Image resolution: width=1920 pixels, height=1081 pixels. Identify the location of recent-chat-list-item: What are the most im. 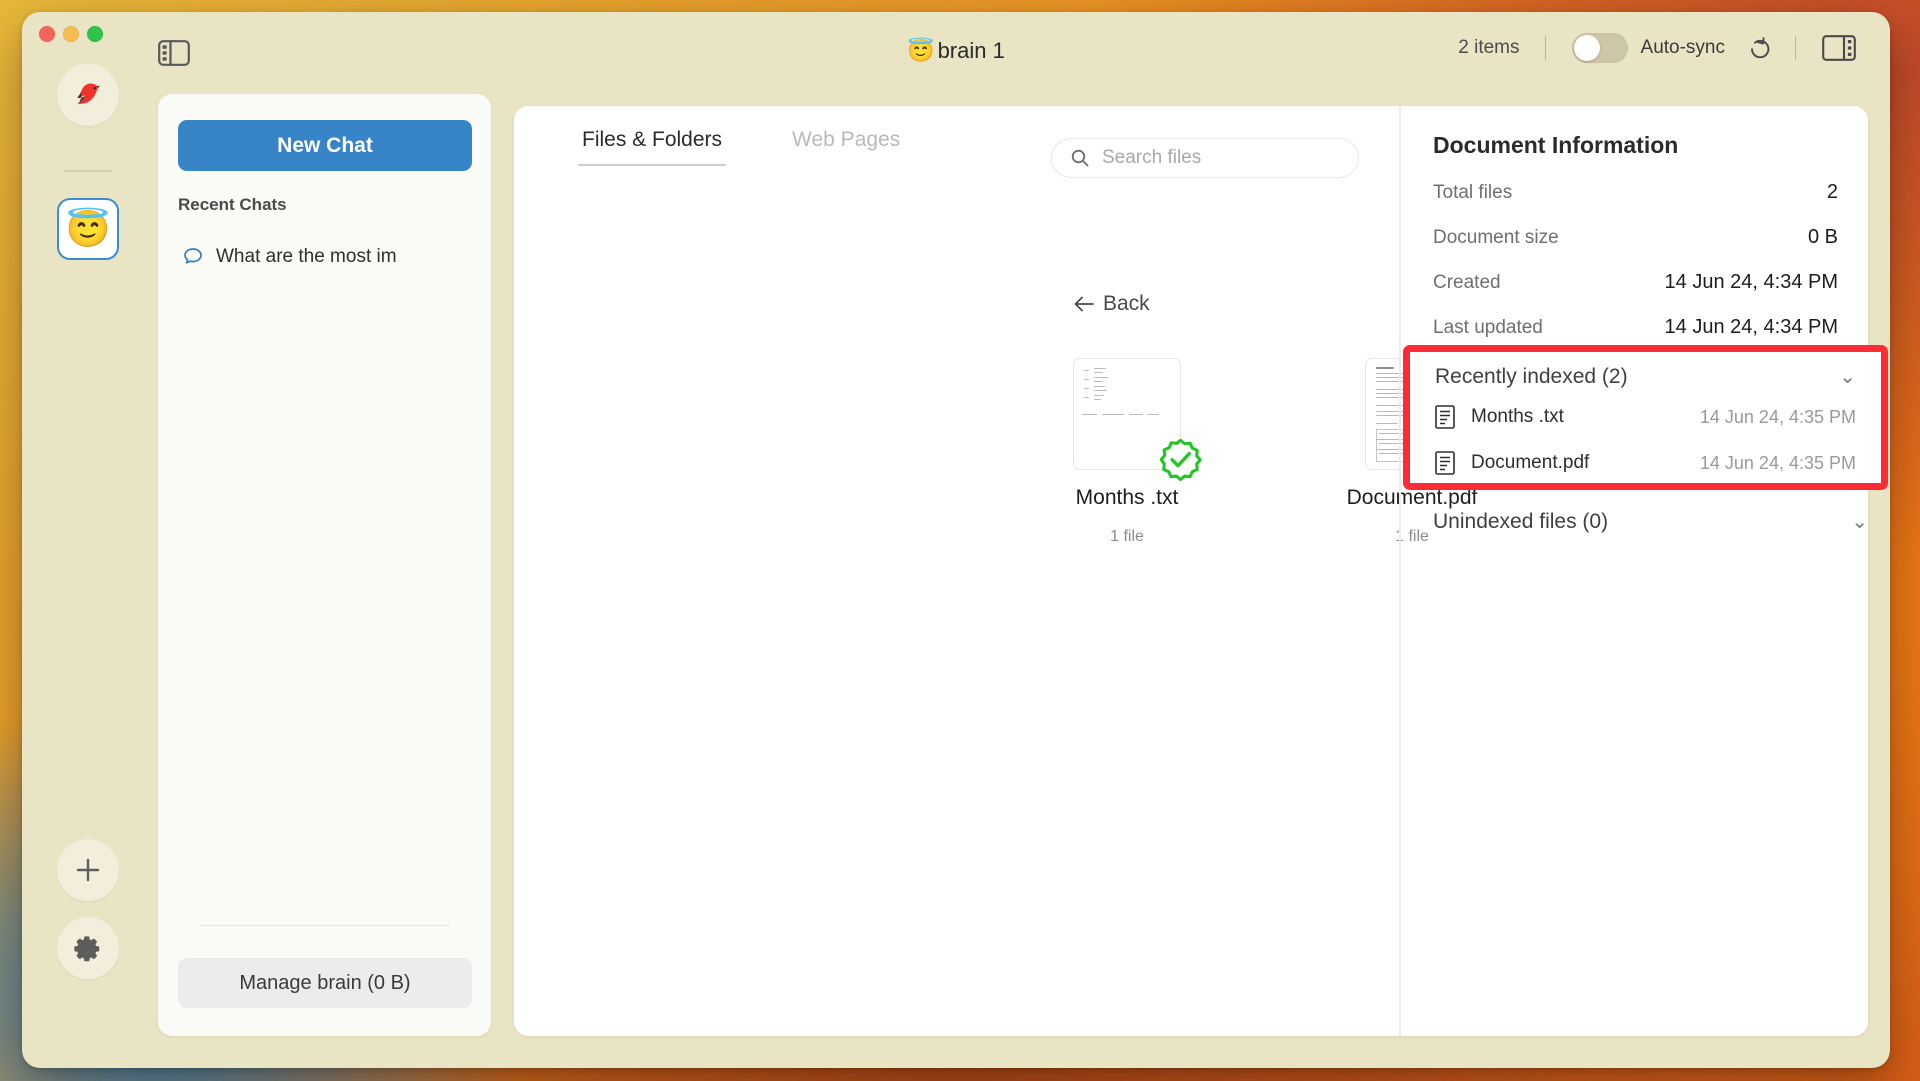
(325, 257).